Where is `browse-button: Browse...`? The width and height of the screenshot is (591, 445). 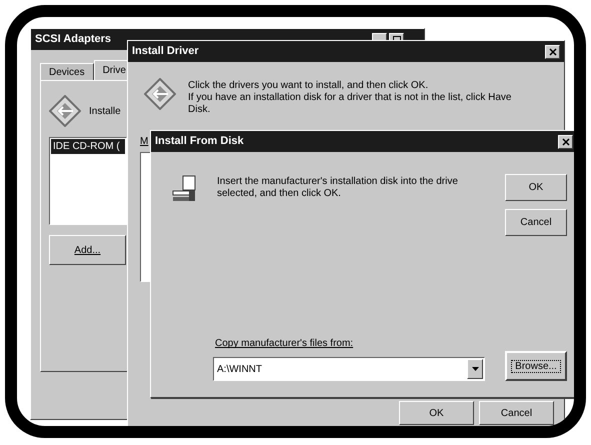 browse-button: Browse... is located at coordinates (536, 366).